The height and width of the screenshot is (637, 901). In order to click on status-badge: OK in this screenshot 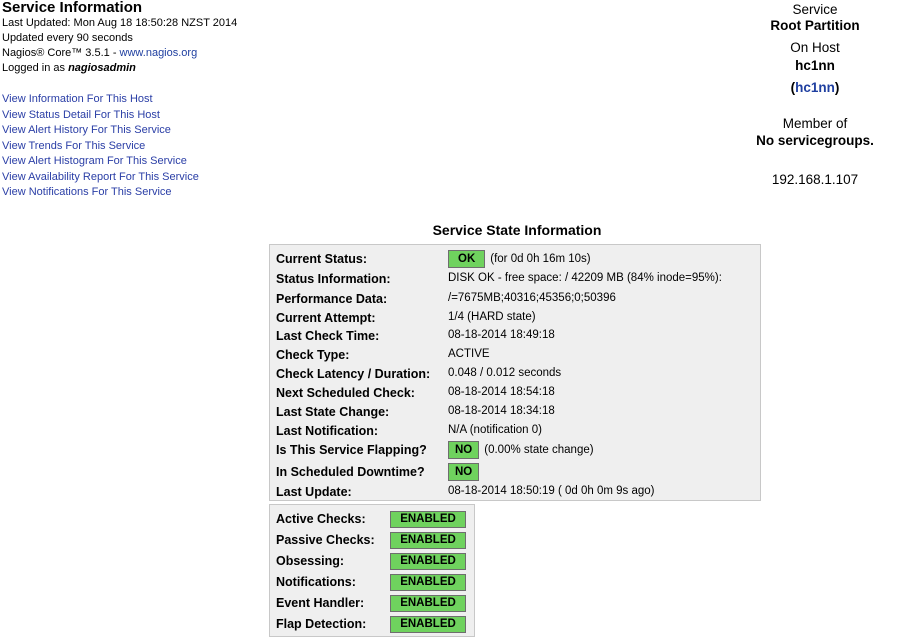, I will do `click(467, 259)`.